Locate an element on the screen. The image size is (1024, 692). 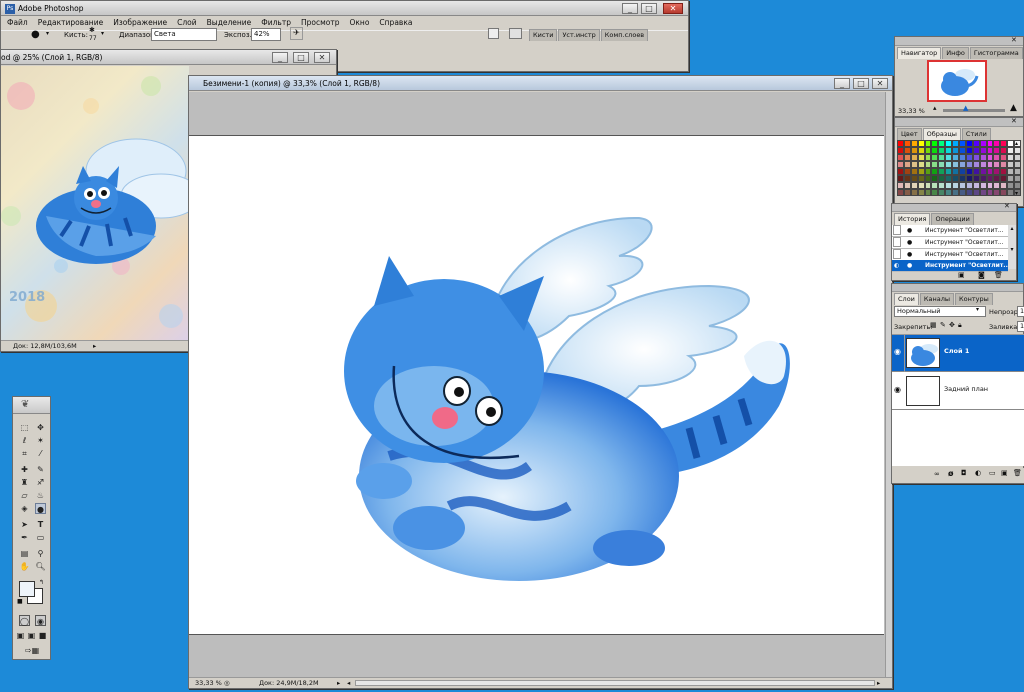
layer-row: ◉ Задний план is located at coordinates (958, 391).